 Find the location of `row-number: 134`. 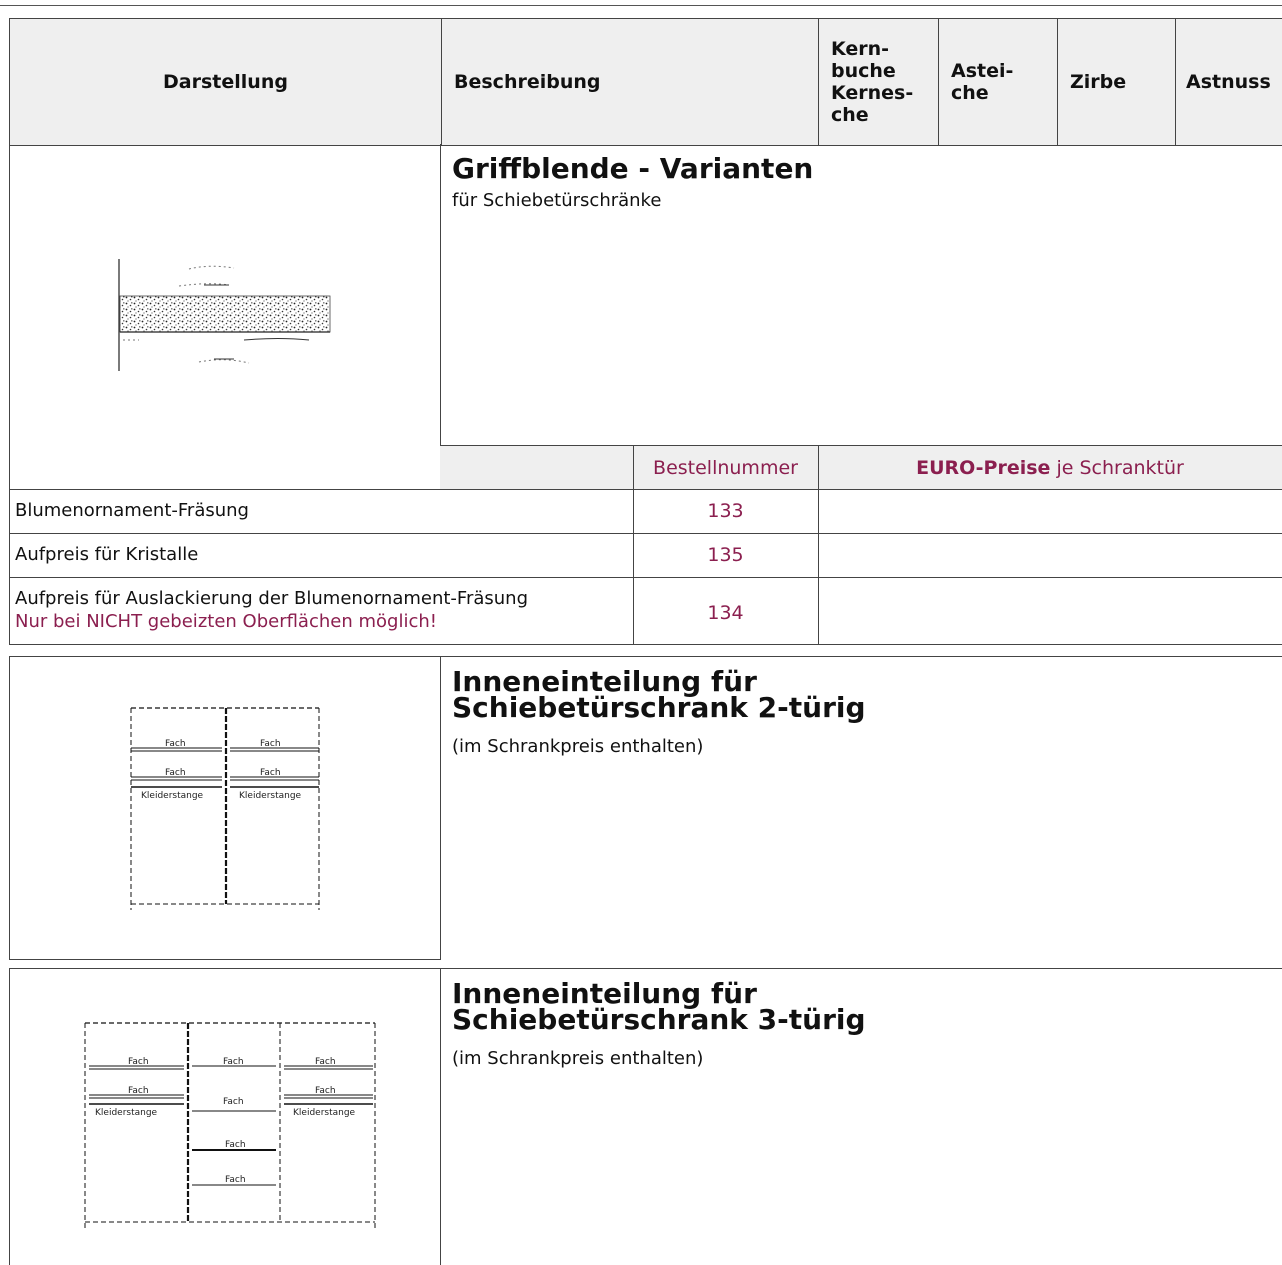

row-number: 134 is located at coordinates (725, 613).